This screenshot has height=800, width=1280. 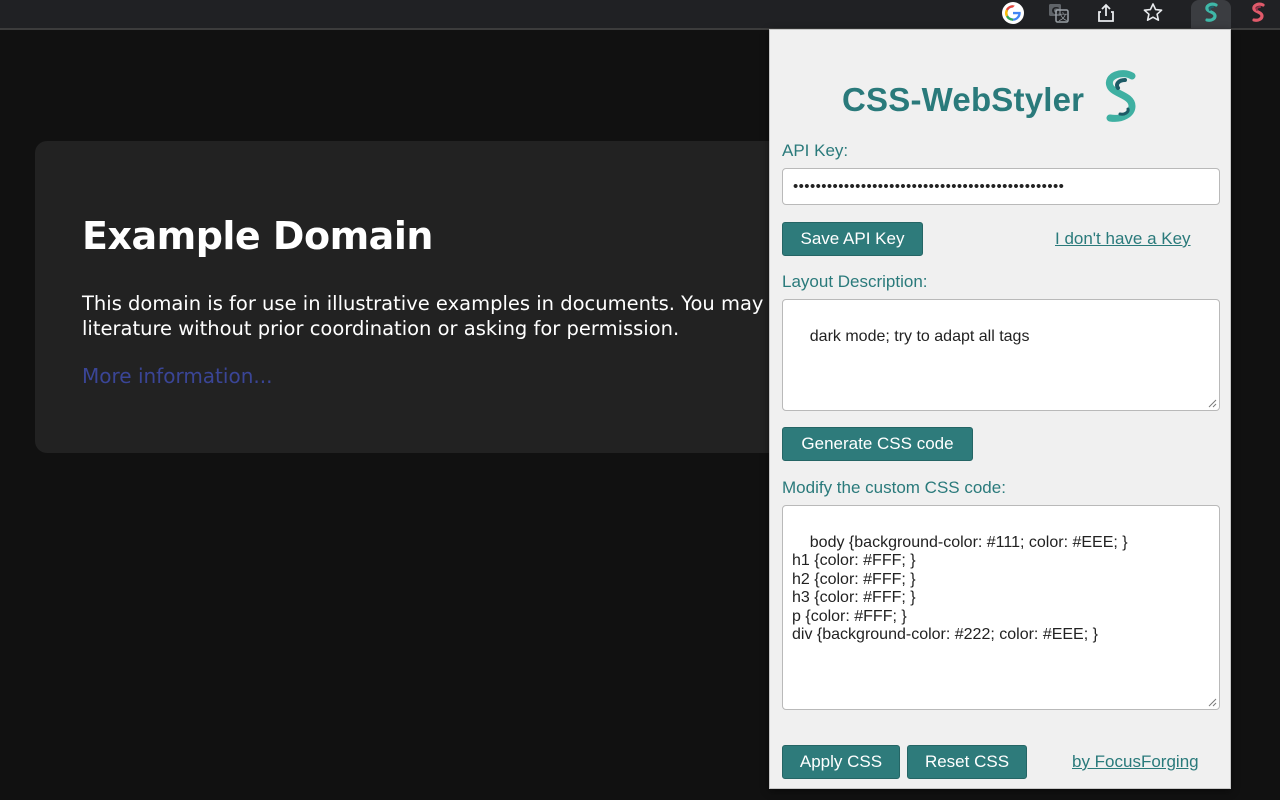 What do you see at coordinates (1001, 355) in the screenshot?
I see `layout-description-textarea: dark mode; try to adapt all tags` at bounding box center [1001, 355].